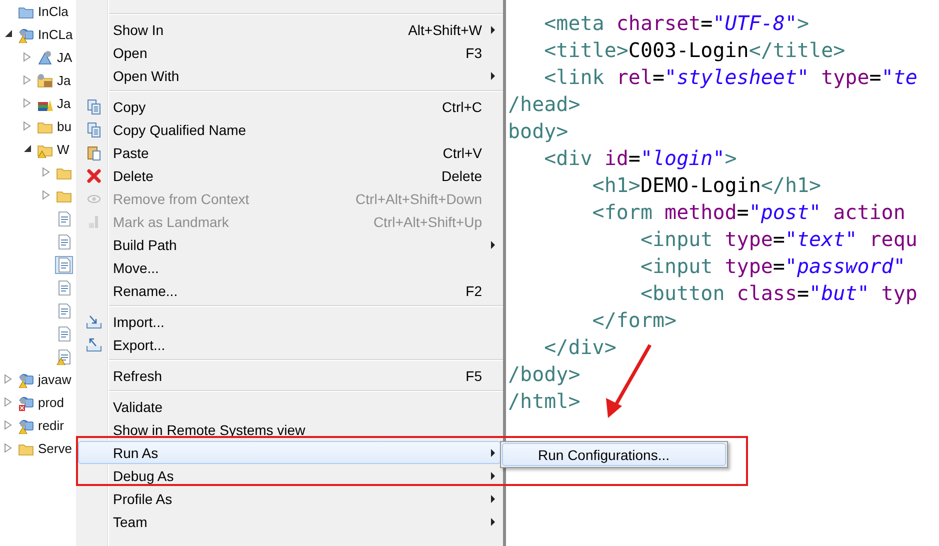 Image resolution: width=939 pixels, height=546 pixels. What do you see at coordinates (289, 375) in the screenshot?
I see `menu-item: Refresh F5` at bounding box center [289, 375].